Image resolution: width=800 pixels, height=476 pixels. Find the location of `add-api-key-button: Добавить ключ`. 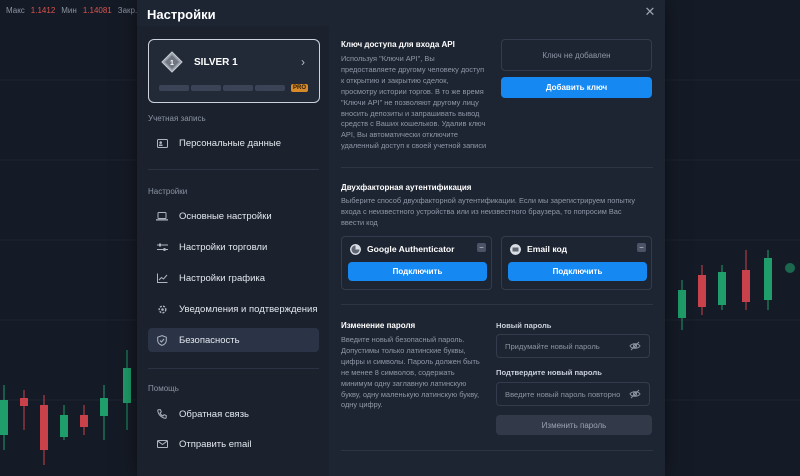

add-api-key-button: Добавить ключ is located at coordinates (576, 87).